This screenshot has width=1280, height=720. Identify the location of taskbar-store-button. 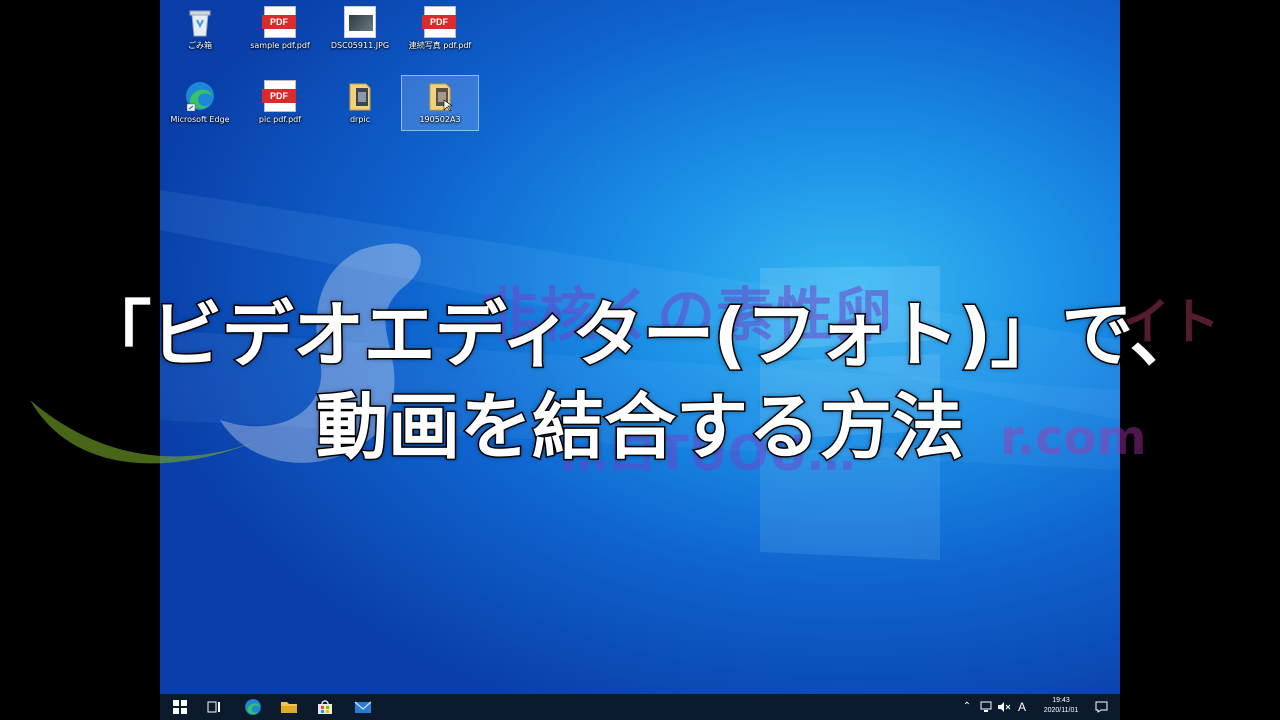
(325, 707).